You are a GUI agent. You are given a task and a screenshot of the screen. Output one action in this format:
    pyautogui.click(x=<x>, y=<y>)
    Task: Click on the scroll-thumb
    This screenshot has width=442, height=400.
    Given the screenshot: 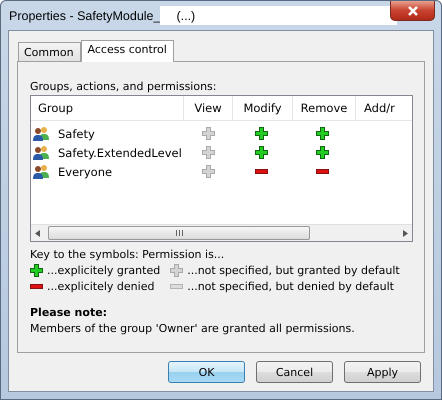 What is the action you would take?
    pyautogui.click(x=179, y=233)
    